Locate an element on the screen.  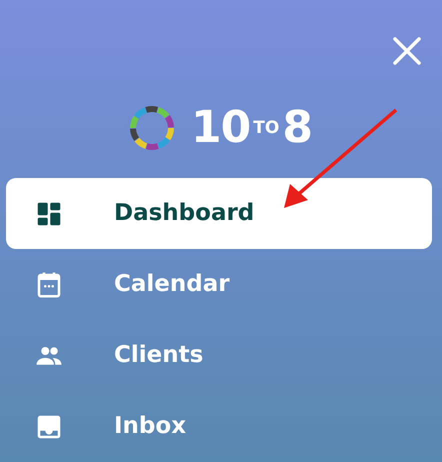
logo-icon is located at coordinates (152, 128).